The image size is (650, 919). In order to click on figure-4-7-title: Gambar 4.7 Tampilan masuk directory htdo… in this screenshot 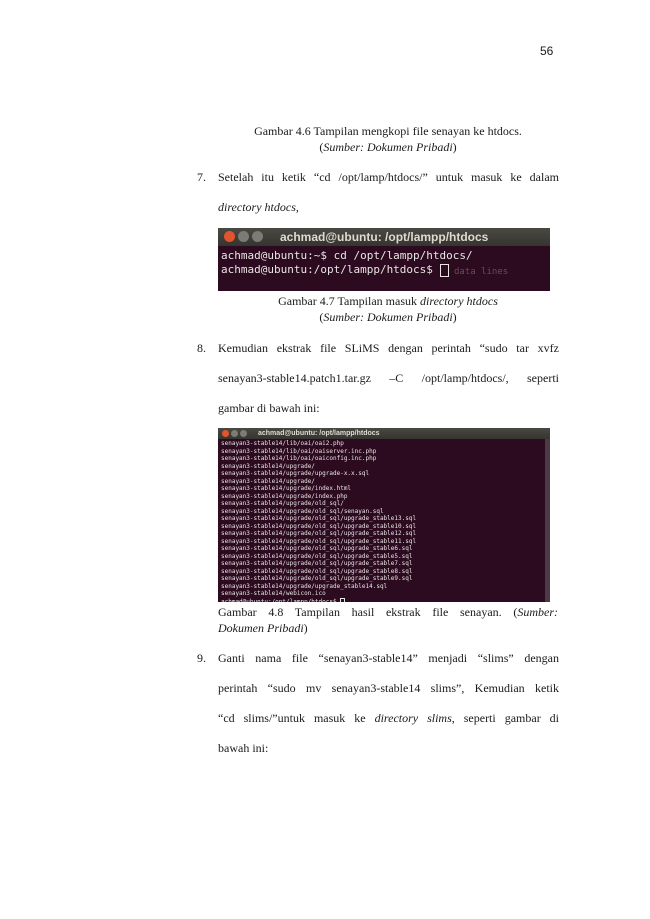, I will do `click(388, 301)`.